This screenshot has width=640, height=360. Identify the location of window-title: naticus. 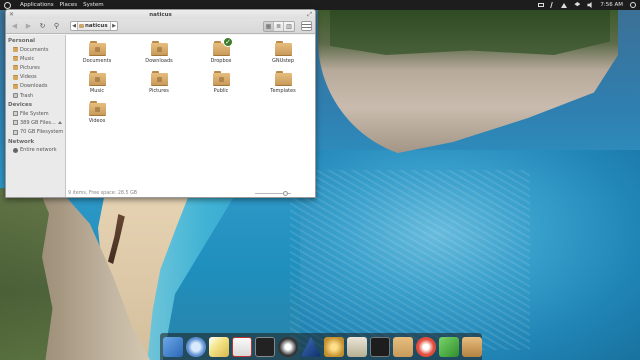
(160, 14).